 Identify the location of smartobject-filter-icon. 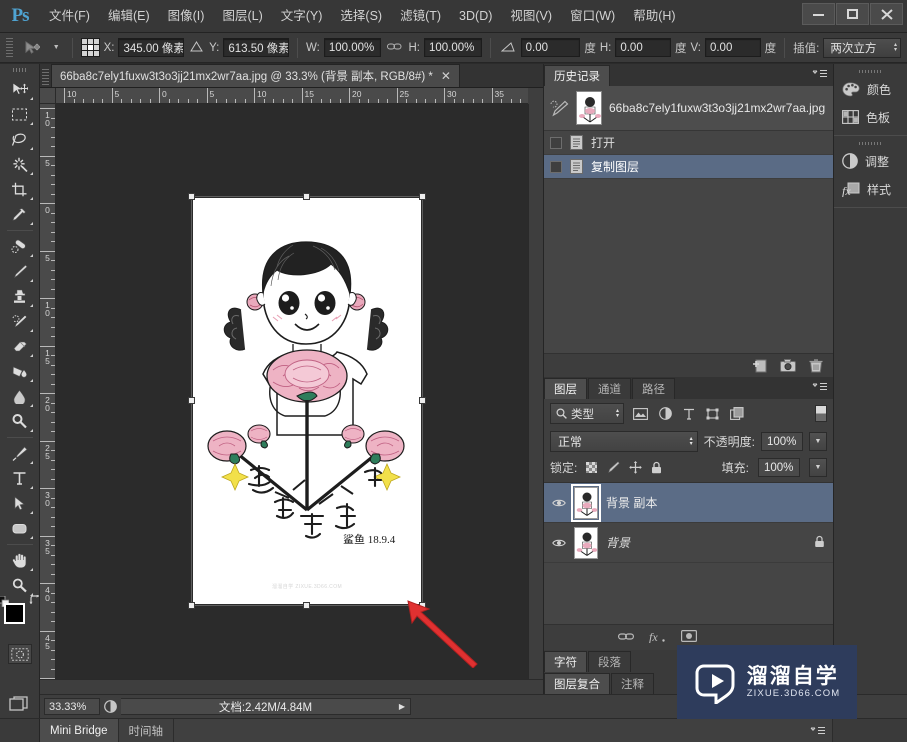
(737, 413).